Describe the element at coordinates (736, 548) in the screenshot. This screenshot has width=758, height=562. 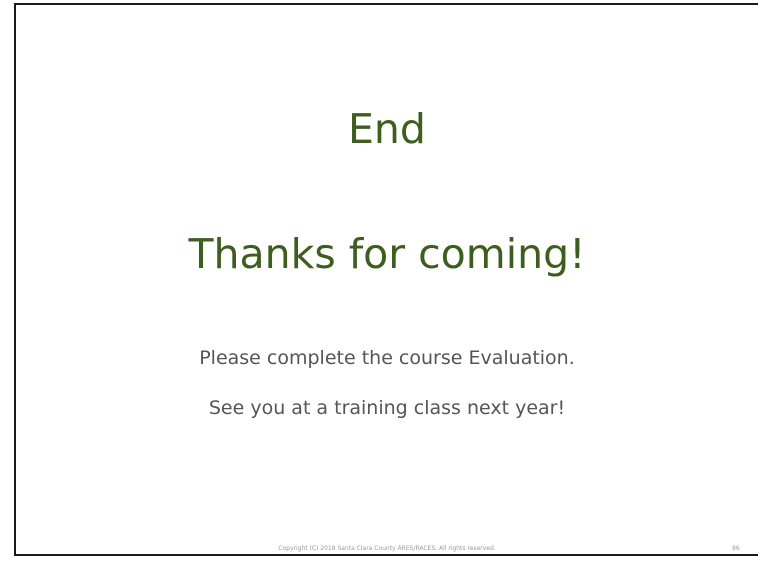
I see `footer-page-number: 86` at that location.